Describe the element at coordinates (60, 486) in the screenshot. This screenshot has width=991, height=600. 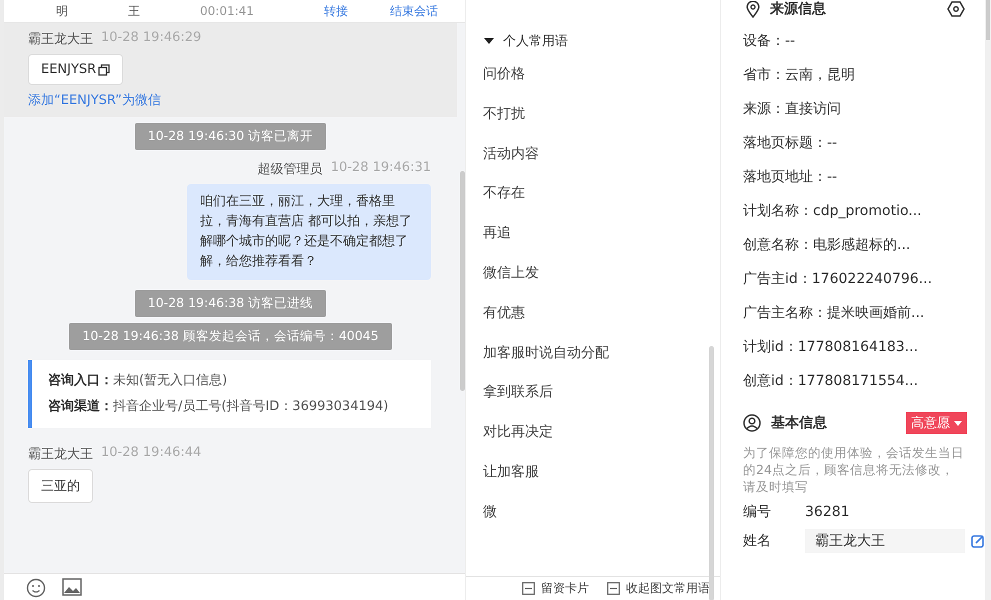
I see `message-text: 三亚的` at that location.